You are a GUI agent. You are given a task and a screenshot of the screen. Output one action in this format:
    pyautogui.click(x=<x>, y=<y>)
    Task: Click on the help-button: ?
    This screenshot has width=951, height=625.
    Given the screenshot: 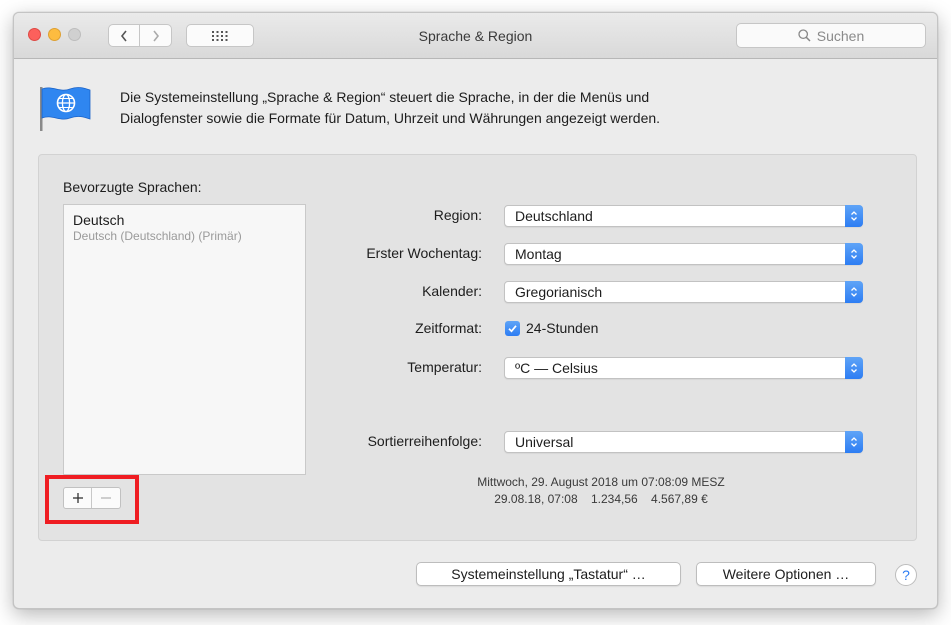 What is the action you would take?
    pyautogui.click(x=906, y=575)
    